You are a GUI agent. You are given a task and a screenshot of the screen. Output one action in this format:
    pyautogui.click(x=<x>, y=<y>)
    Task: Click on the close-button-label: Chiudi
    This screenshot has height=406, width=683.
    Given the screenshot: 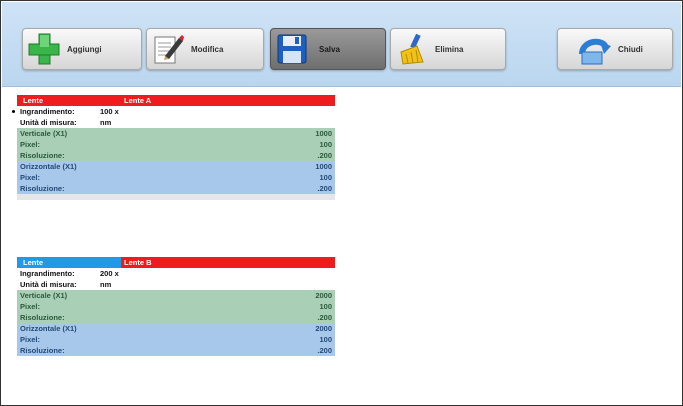 What is the action you would take?
    pyautogui.click(x=630, y=49)
    